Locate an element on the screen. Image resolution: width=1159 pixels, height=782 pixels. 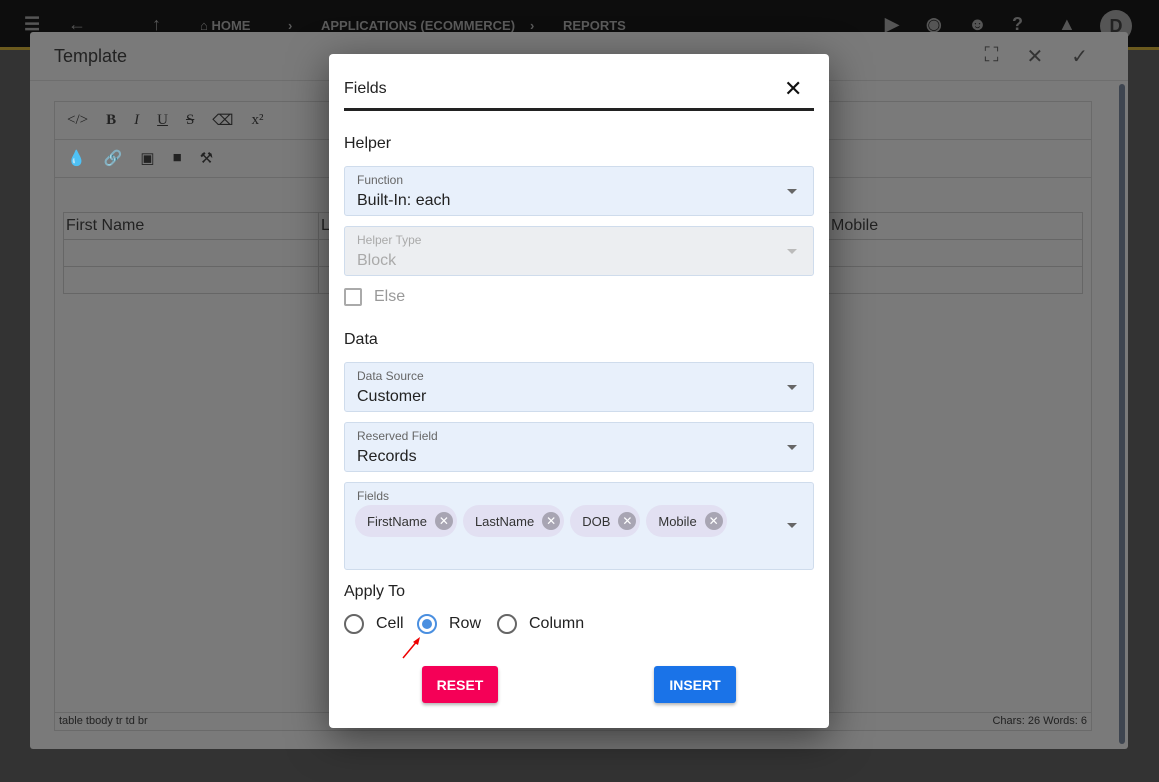
element-path: table tbody tr td br is located at coordinates (103, 721).